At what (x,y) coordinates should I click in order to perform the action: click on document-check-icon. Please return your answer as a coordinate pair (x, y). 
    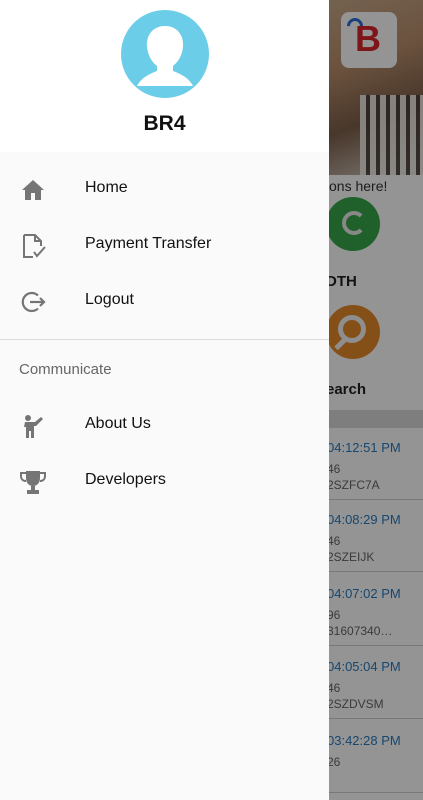
    Looking at the image, I should click on (34, 246).